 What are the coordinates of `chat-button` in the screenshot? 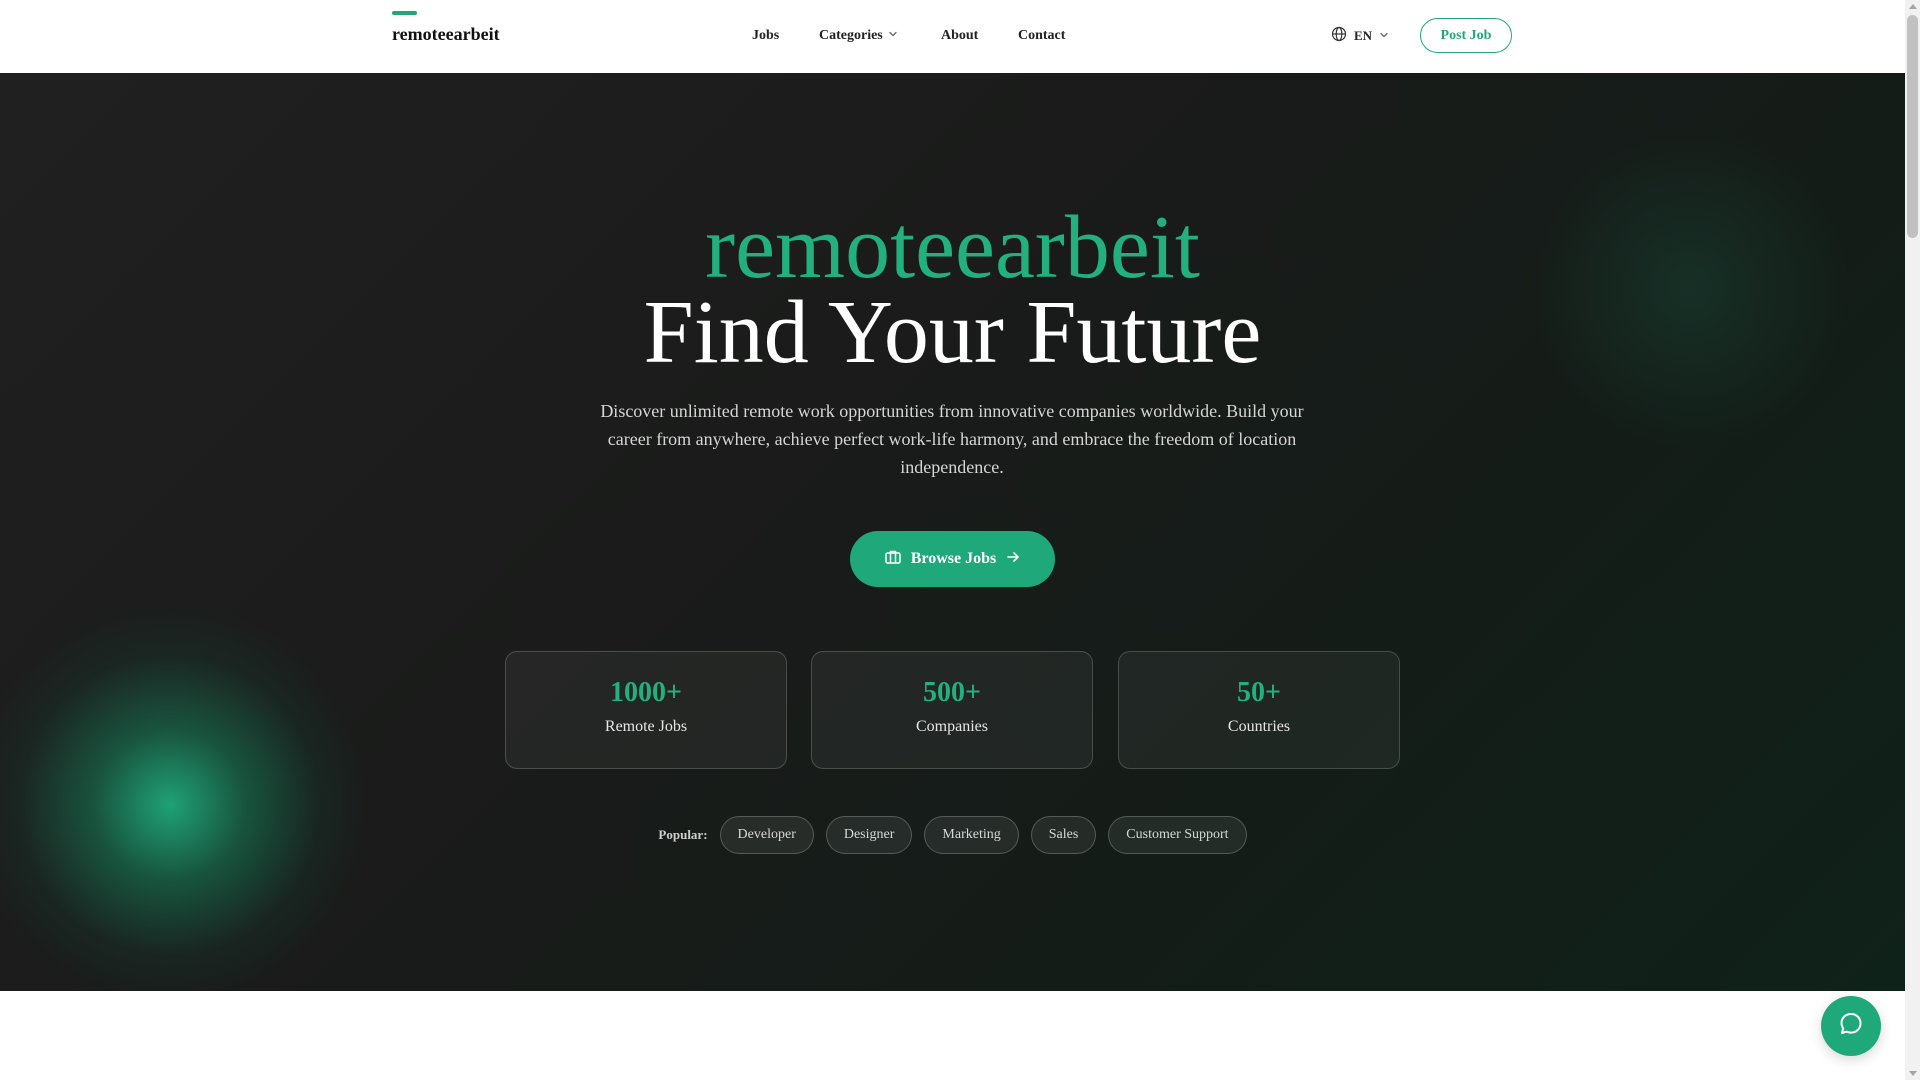 It's located at (1851, 1026).